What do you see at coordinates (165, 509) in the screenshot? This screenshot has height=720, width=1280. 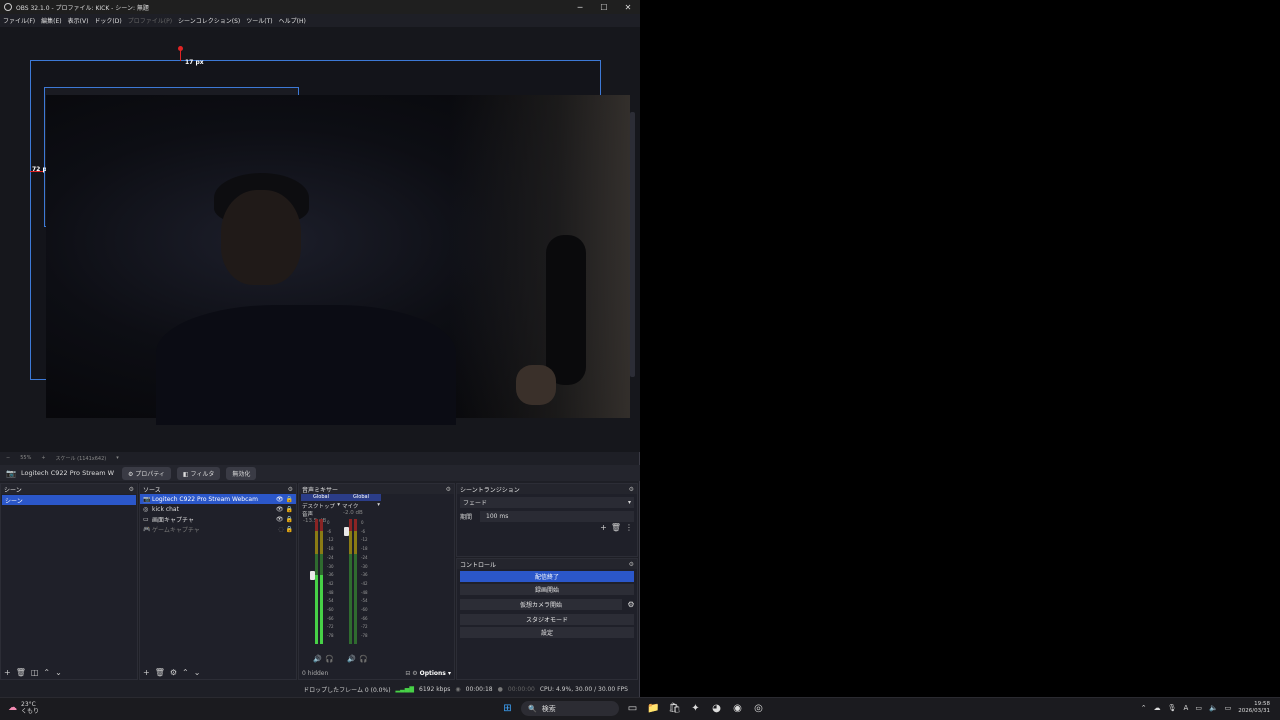 I see `source-name: kick chat` at bounding box center [165, 509].